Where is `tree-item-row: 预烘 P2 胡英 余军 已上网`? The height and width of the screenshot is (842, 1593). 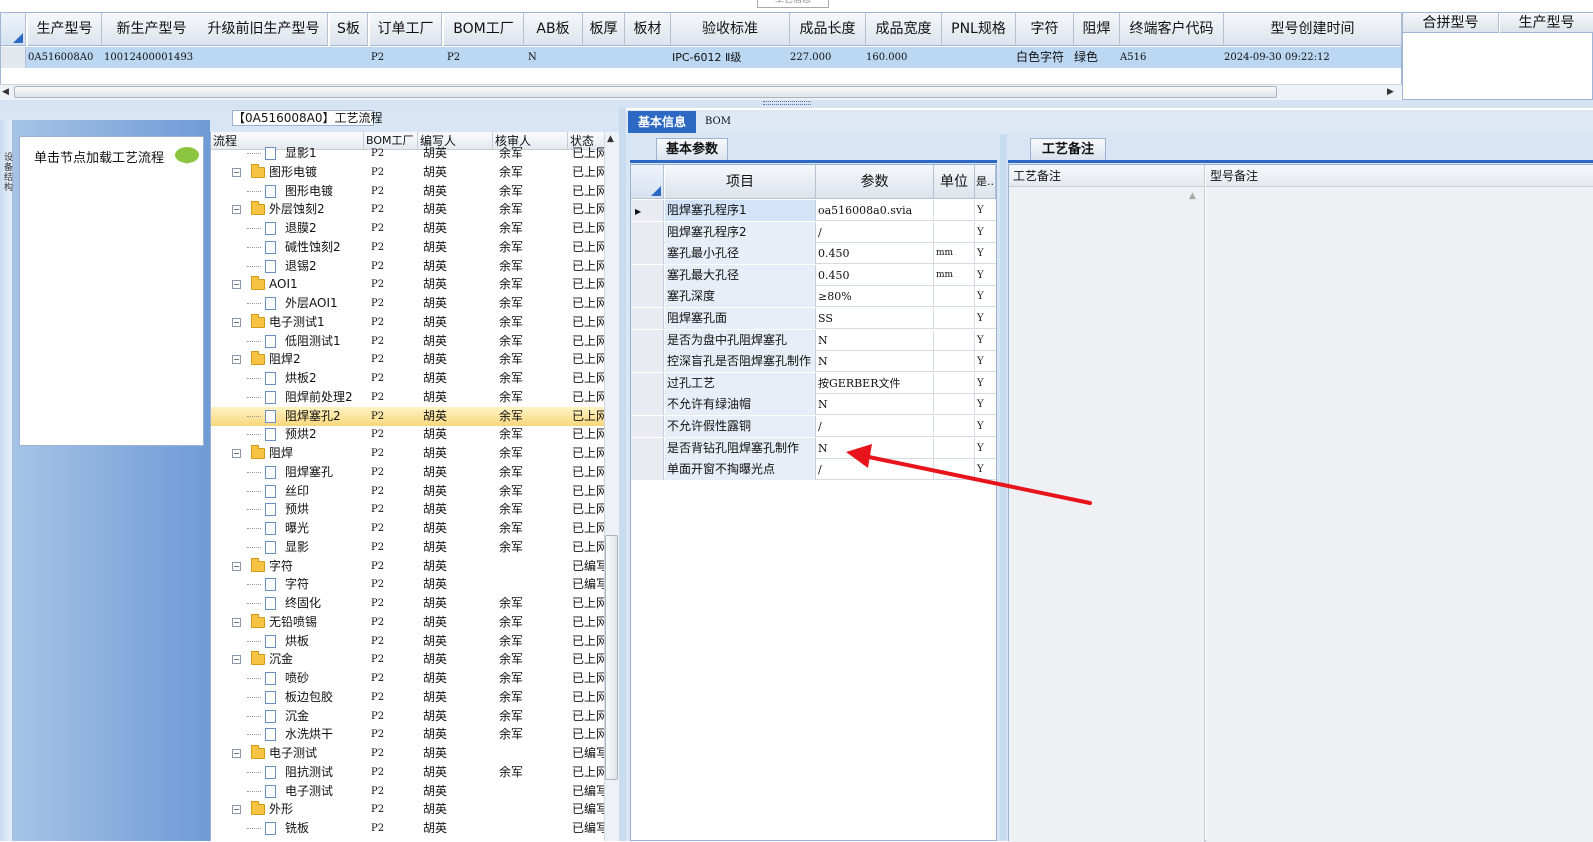
tree-item-row: 预烘 P2 胡英 余军 已上网 is located at coordinates (408, 509).